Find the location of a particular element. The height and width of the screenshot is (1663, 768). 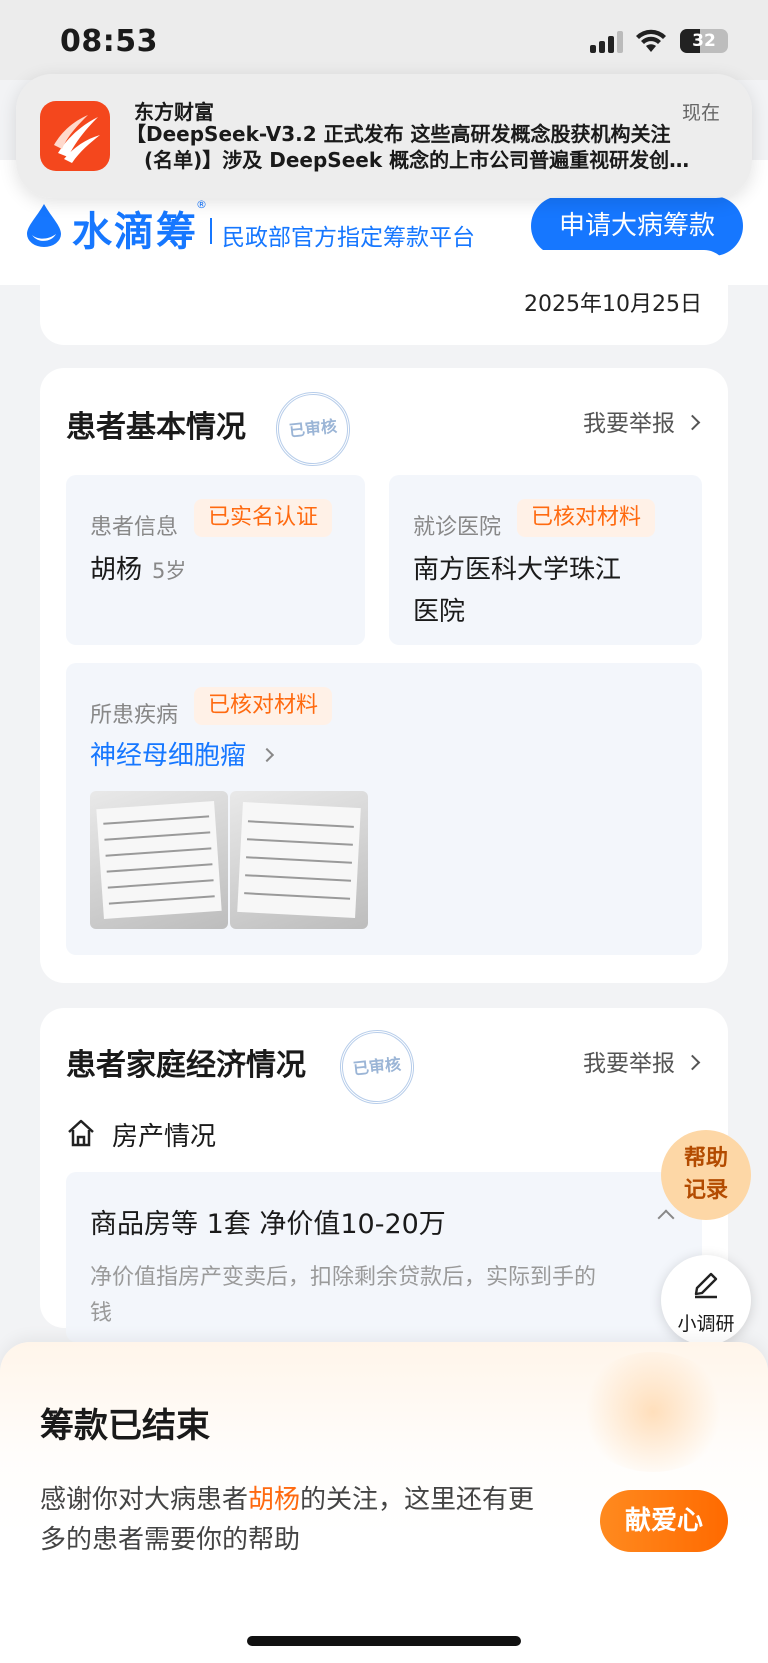

help-record-button: 帮助 记录 is located at coordinates (706, 1175).